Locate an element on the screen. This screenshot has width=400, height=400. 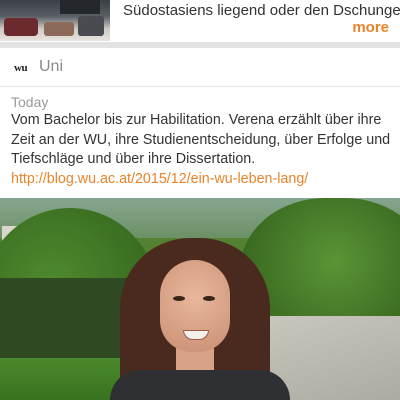
previous-post-text: Südostasiens liegend oder den Dschungel is located at coordinates (261, 10).